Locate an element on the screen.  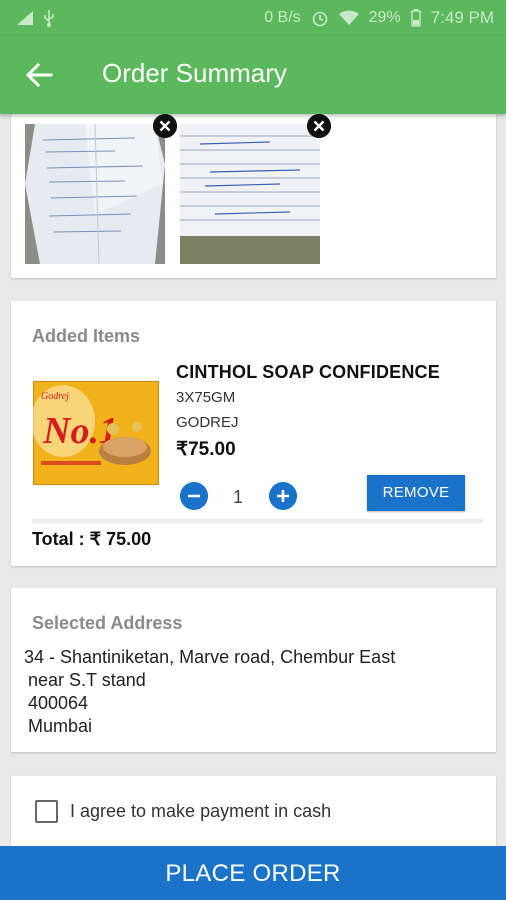
address-line: near S.T stand is located at coordinates (87, 680).